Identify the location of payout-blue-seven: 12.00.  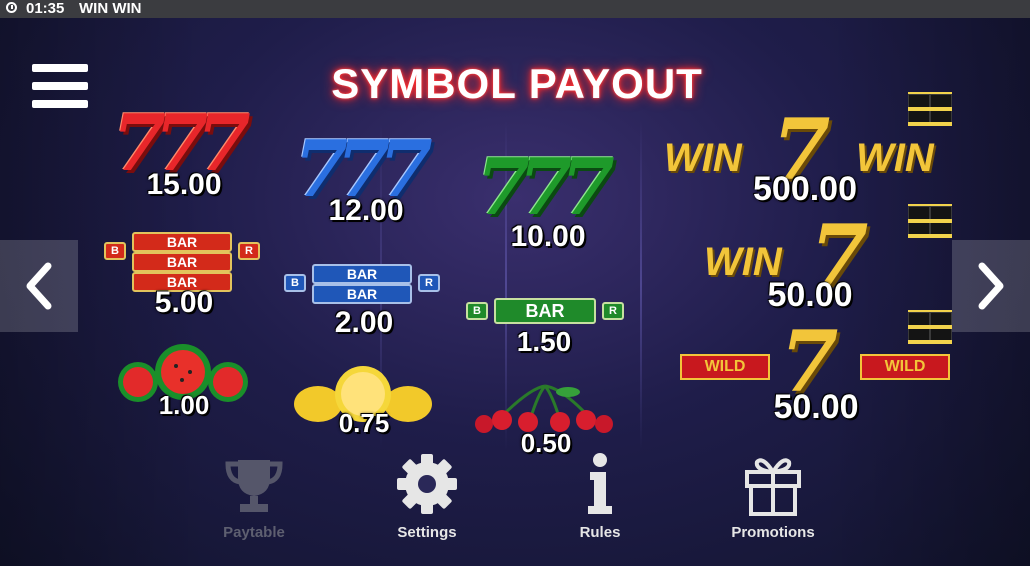
(366, 210).